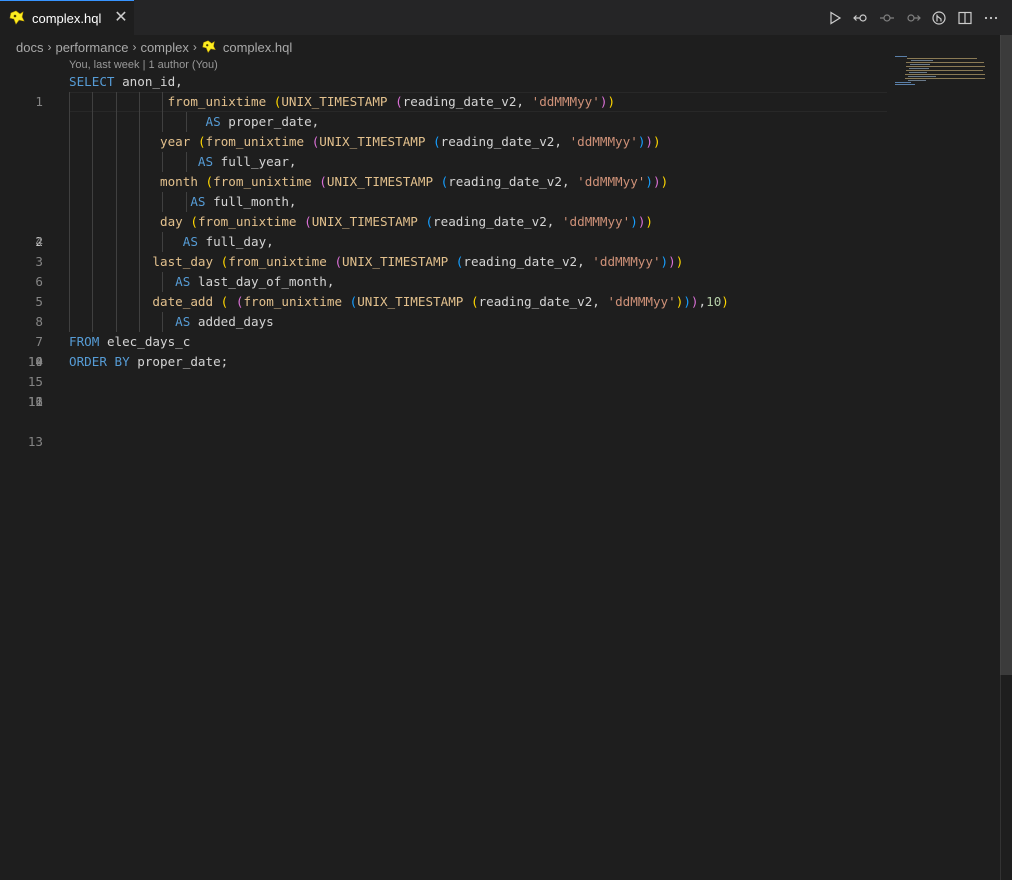 The height and width of the screenshot is (880, 1012). What do you see at coordinates (228, 241) in the screenshot?
I see `code-text: AS full_day,` at bounding box center [228, 241].